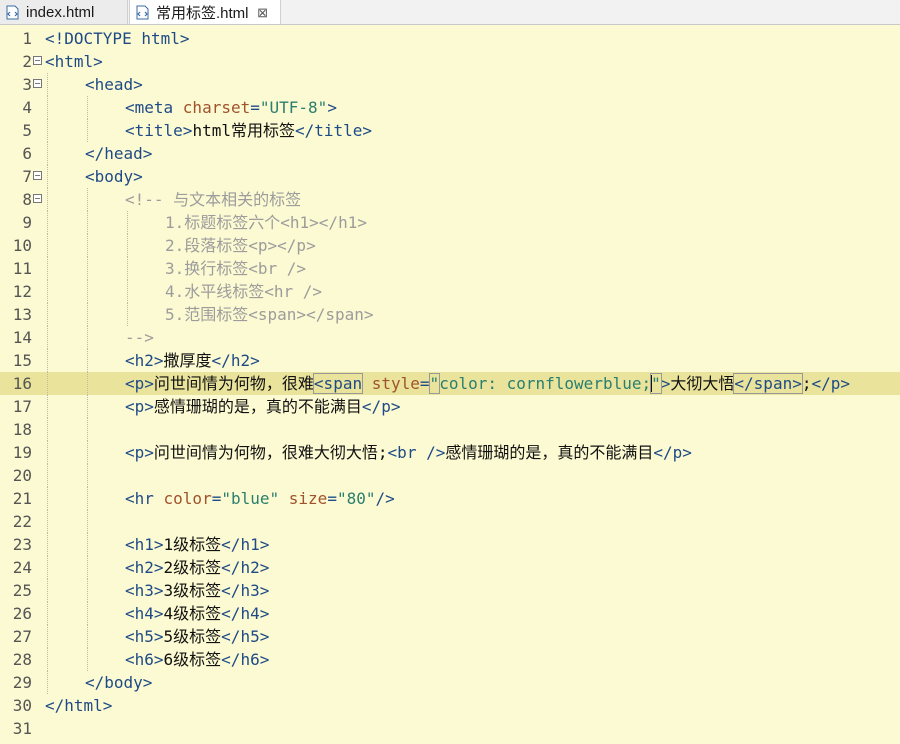 Image resolution: width=900 pixels, height=744 pixels. Describe the element at coordinates (308, 498) in the screenshot. I see `code-token: size` at that location.